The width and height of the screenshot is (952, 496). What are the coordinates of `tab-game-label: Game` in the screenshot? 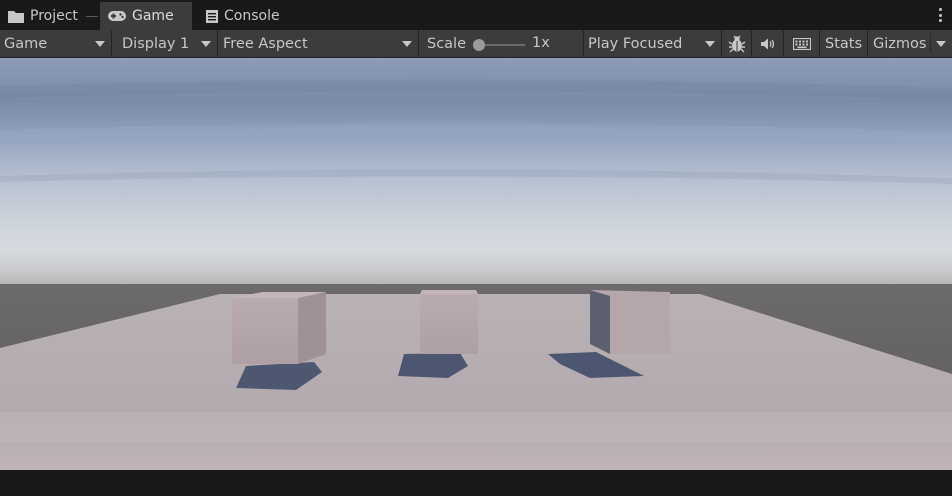 It's located at (153, 16).